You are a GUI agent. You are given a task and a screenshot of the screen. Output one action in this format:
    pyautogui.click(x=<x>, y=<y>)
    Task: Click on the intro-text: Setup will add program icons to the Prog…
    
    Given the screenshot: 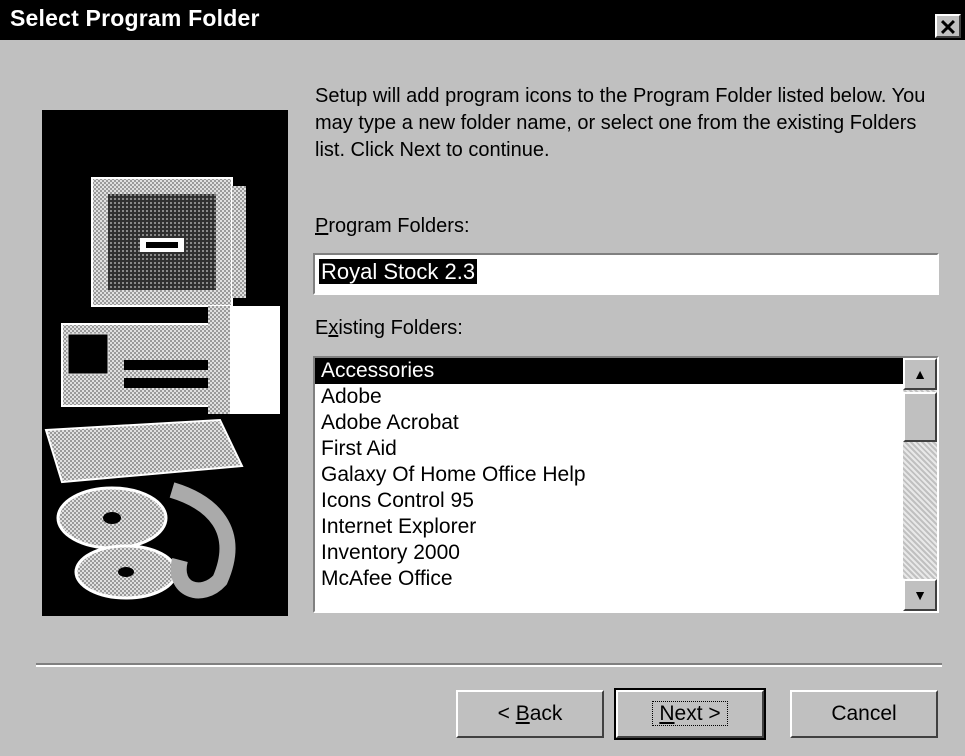 What is the action you would take?
    pyautogui.click(x=620, y=123)
    